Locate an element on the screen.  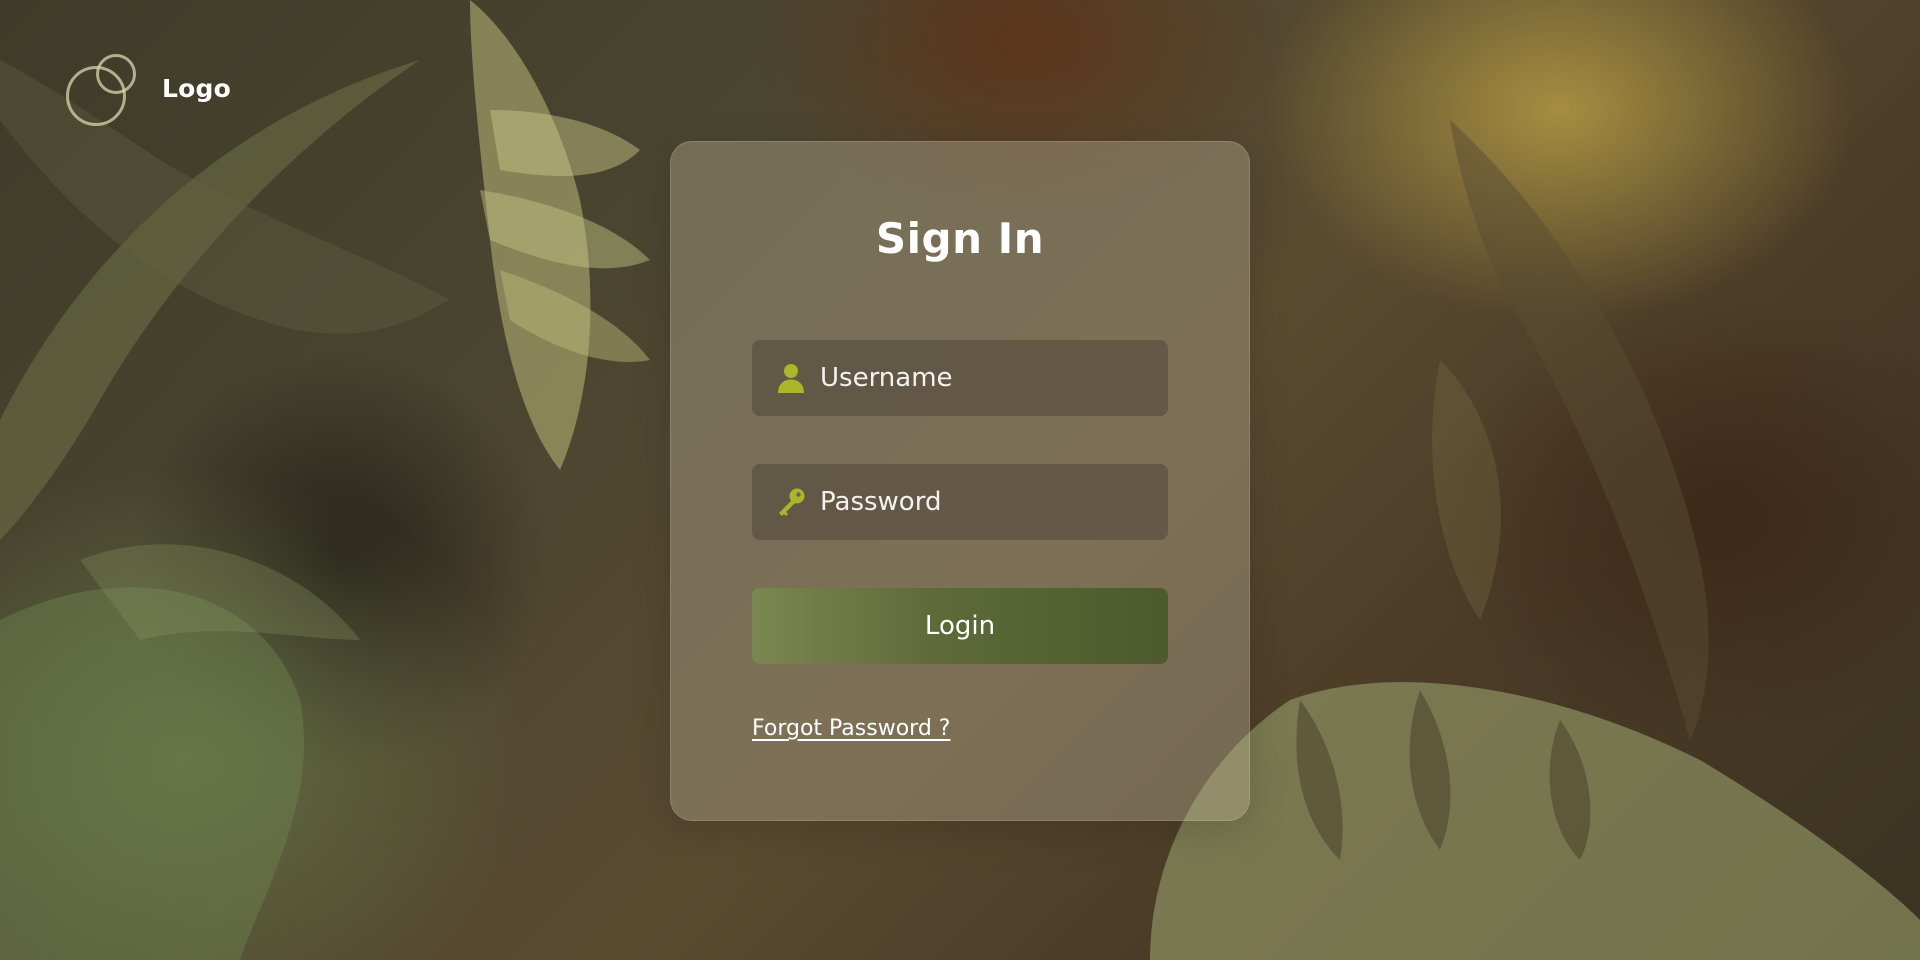
username-field is located at coordinates (960, 378).